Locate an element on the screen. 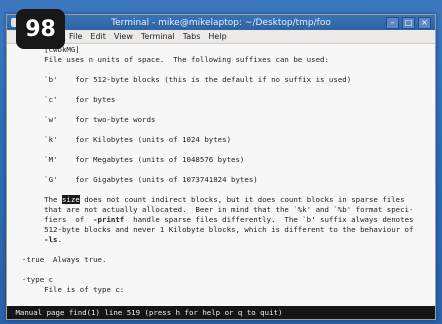 Image resolution: width=442 pixels, height=324 pixels. terminal-line: `w' for two-byte words is located at coordinates (84, 119).